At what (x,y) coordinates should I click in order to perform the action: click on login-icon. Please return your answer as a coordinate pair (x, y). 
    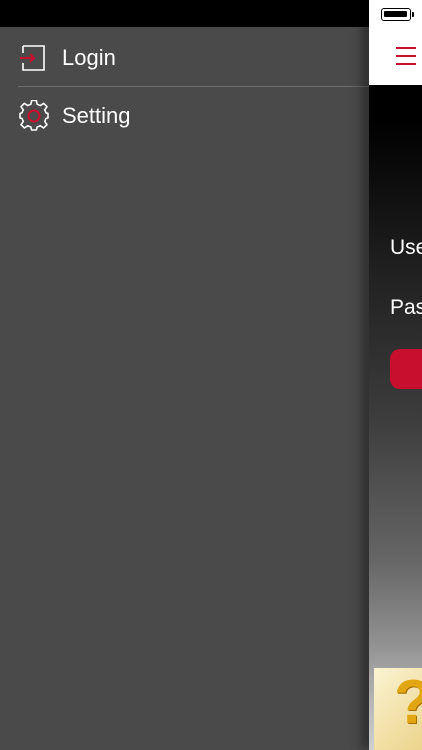
    Looking at the image, I should click on (32, 58).